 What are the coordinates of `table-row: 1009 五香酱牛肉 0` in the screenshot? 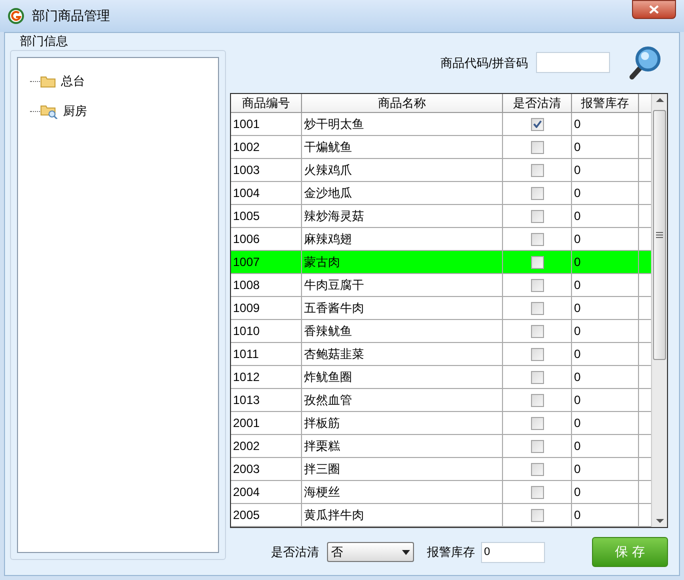 It's located at (441, 308).